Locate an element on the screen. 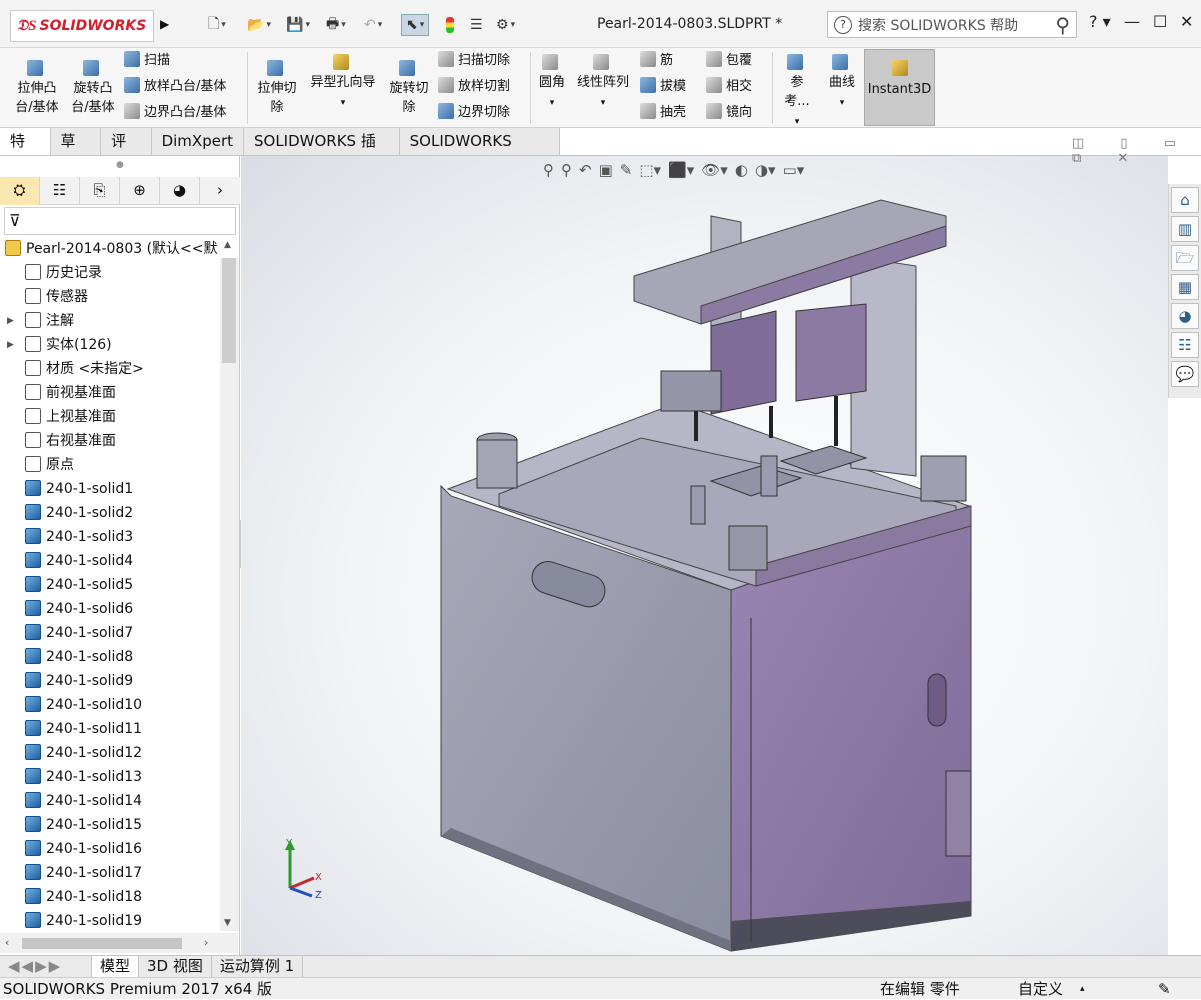 The height and width of the screenshot is (1000, 1201). tab-mbd: SOLIDWORKS MBD is located at coordinates (480, 152).